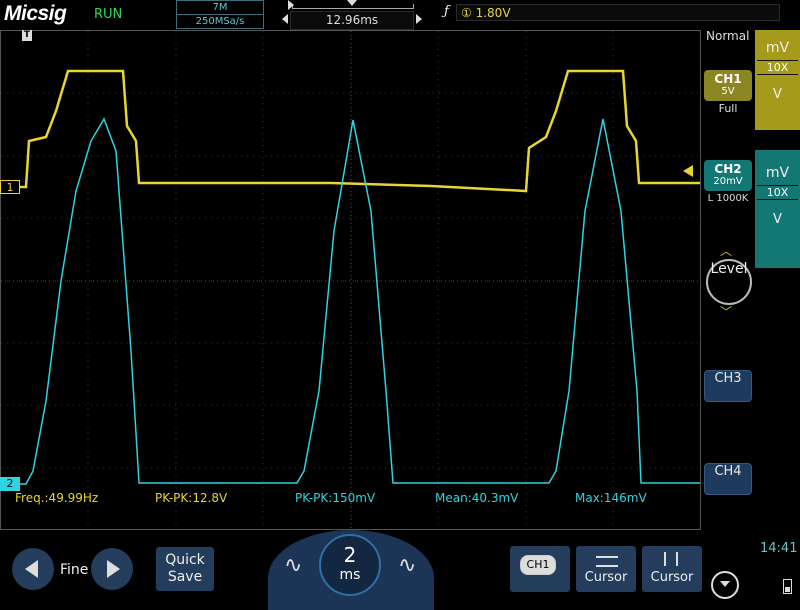 The height and width of the screenshot is (610, 800). Describe the element at coordinates (108, 14) in the screenshot. I see `run-status: RUN` at that location.